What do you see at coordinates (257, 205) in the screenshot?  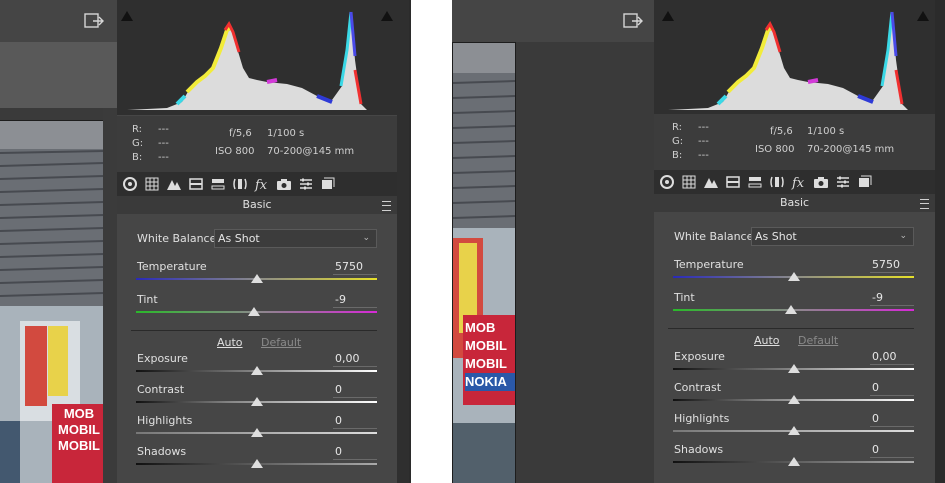 I see `section-header: Basic` at bounding box center [257, 205].